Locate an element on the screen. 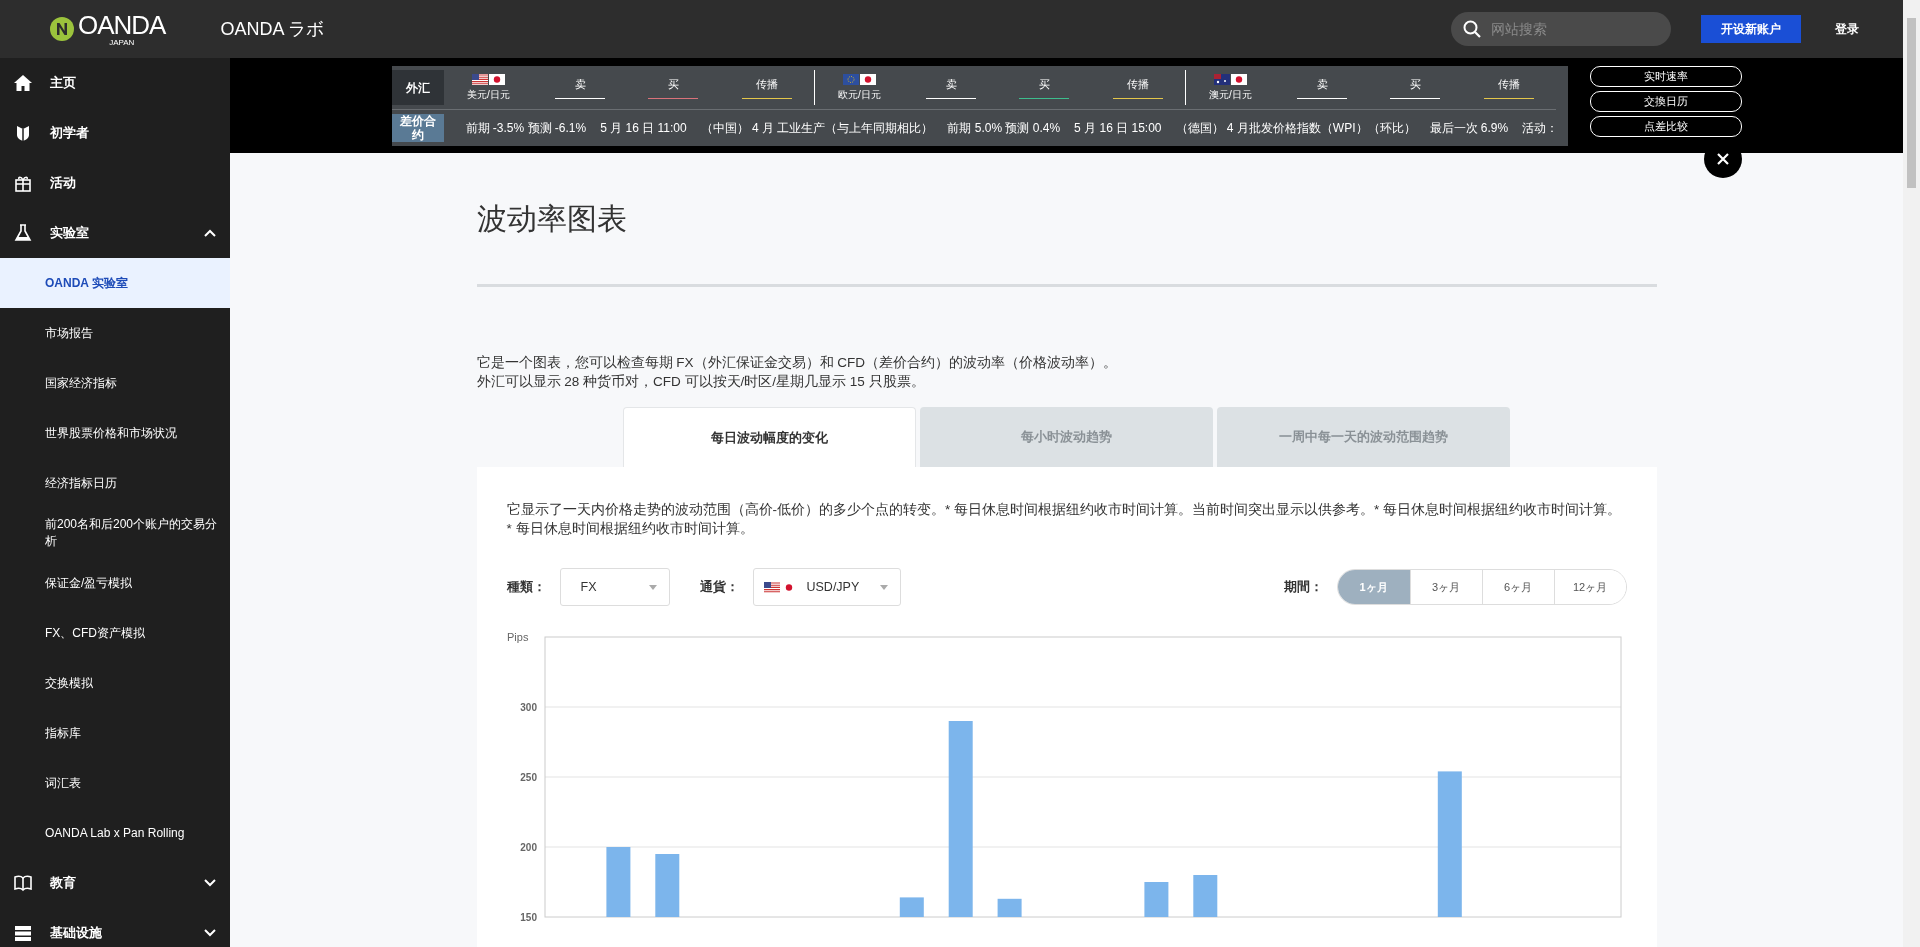  filter-label: 通貨： is located at coordinates (719, 587).